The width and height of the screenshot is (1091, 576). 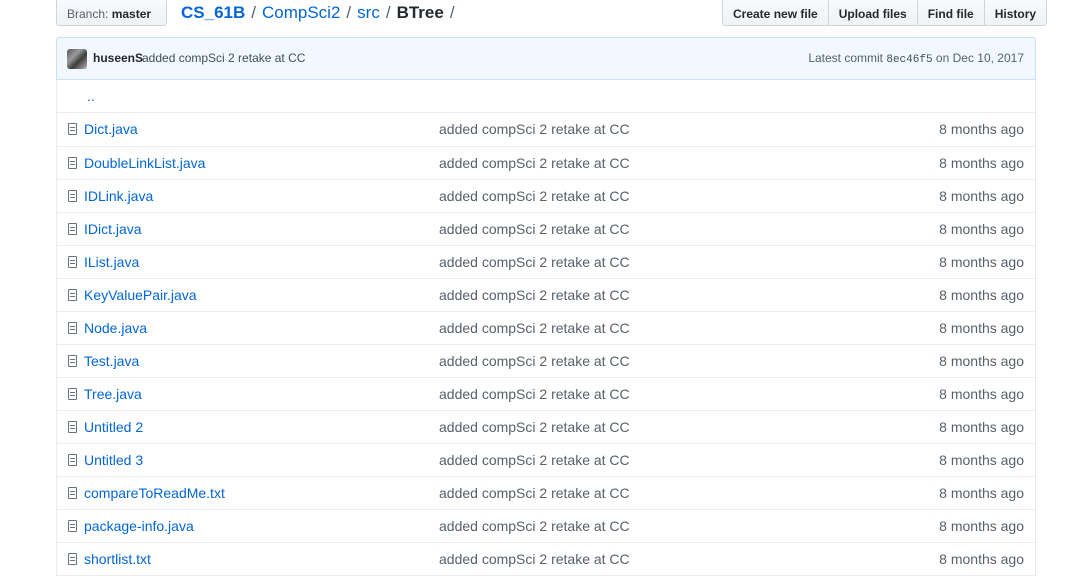 I want to click on commit-author-link: huseenS, so click(x=118, y=58).